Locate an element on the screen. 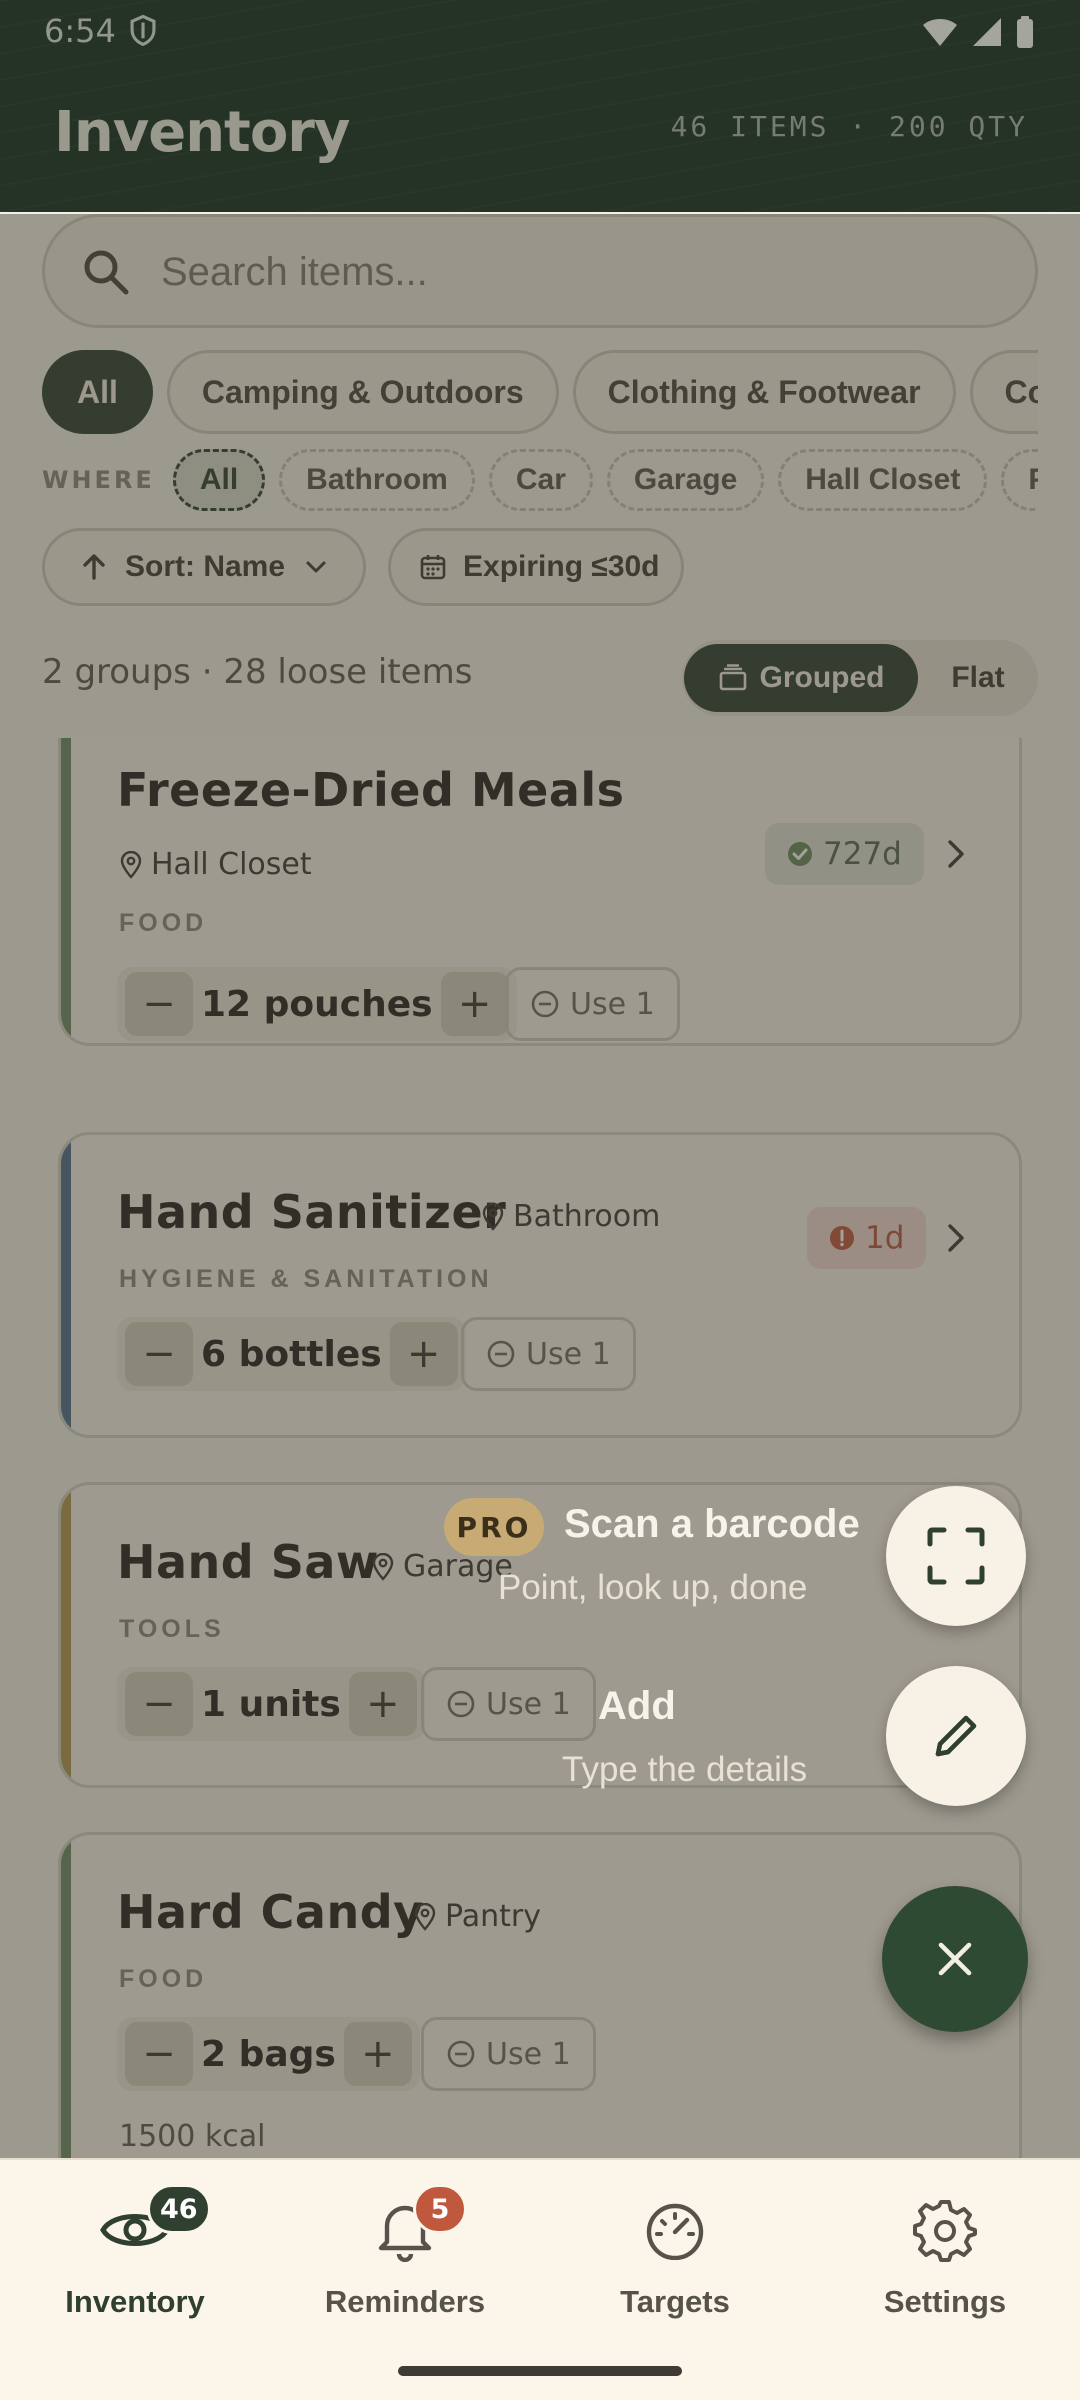  home-indicator is located at coordinates (540, 2371).